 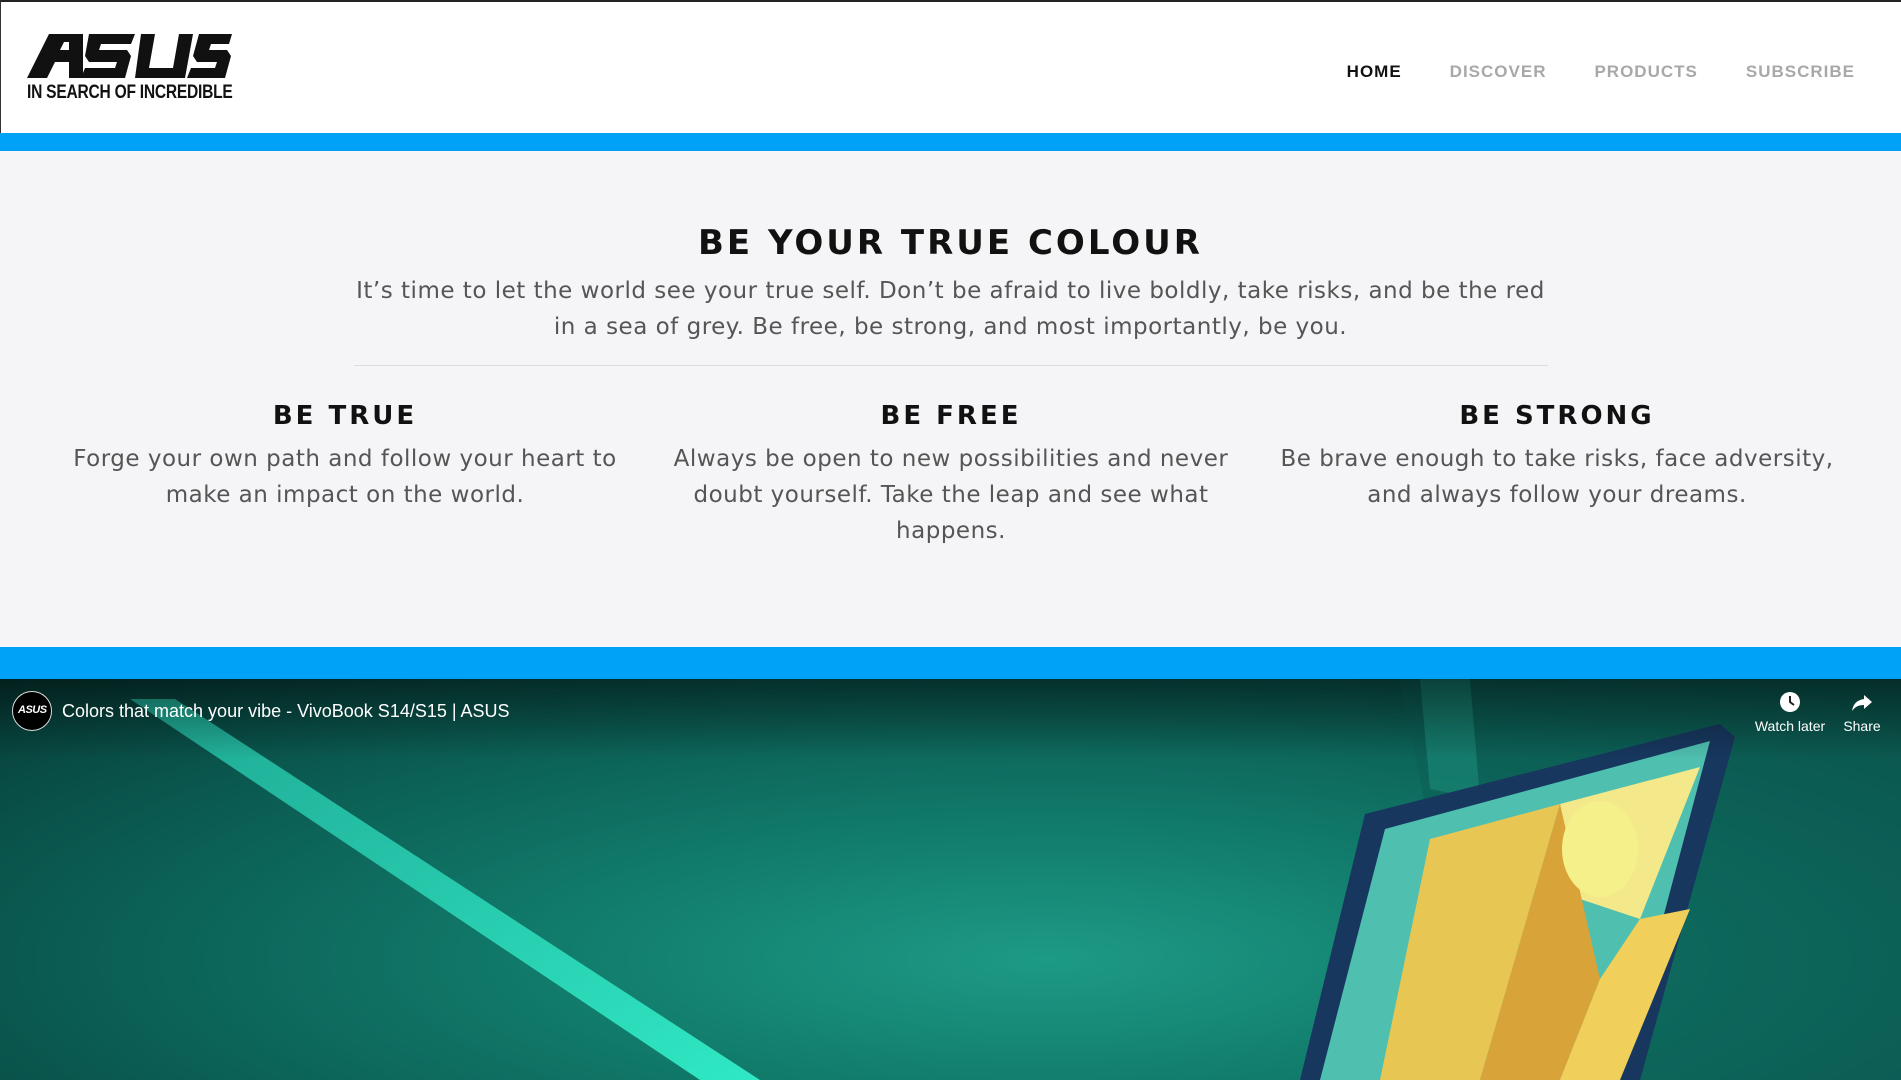 What do you see at coordinates (1790, 702) in the screenshot?
I see `clock-icon` at bounding box center [1790, 702].